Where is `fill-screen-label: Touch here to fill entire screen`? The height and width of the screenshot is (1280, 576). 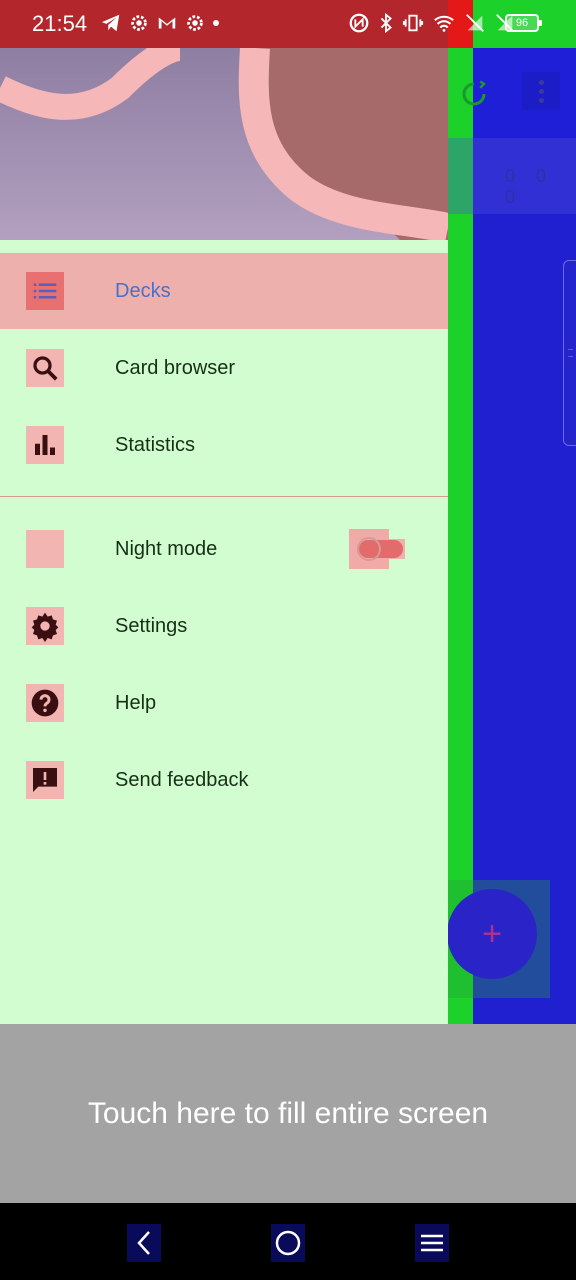 fill-screen-label: Touch here to fill entire screen is located at coordinates (288, 1113).